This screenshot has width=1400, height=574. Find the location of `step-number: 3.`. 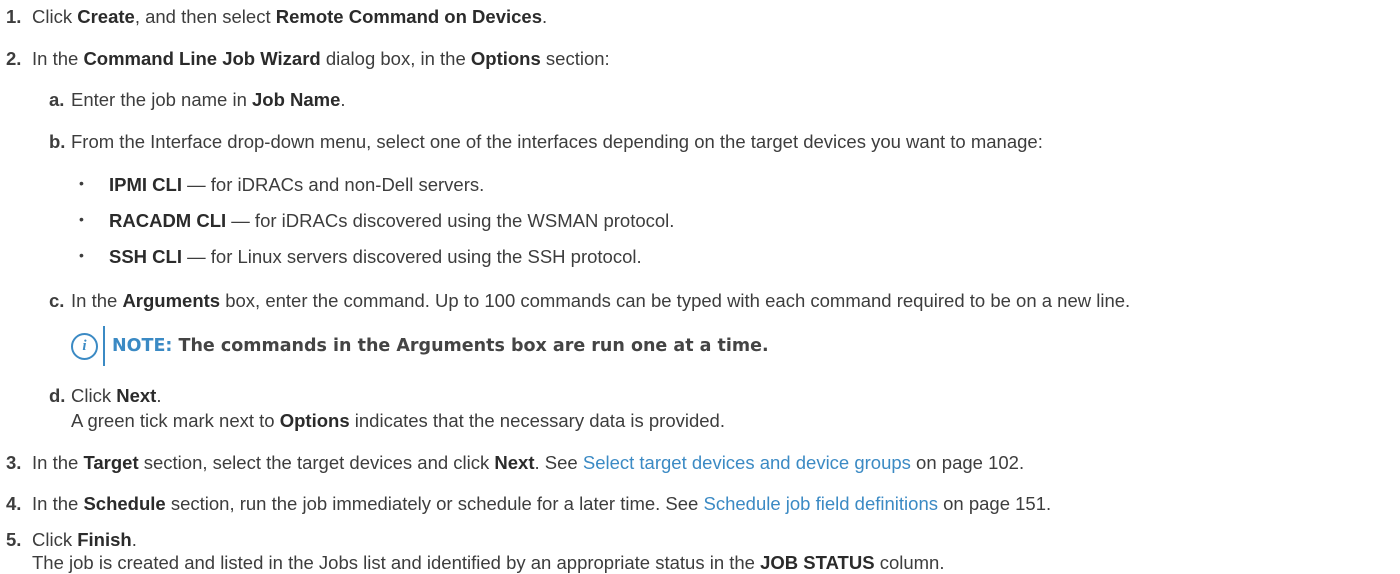

step-number: 3. is located at coordinates (14, 462).